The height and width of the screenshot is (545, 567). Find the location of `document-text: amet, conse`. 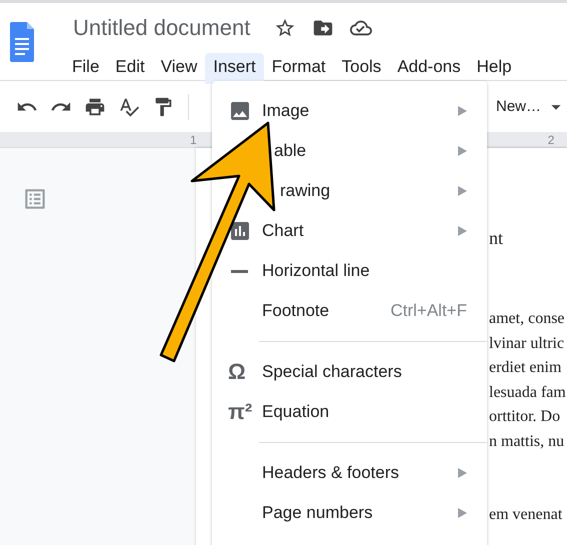

document-text: amet, conse is located at coordinates (527, 319).